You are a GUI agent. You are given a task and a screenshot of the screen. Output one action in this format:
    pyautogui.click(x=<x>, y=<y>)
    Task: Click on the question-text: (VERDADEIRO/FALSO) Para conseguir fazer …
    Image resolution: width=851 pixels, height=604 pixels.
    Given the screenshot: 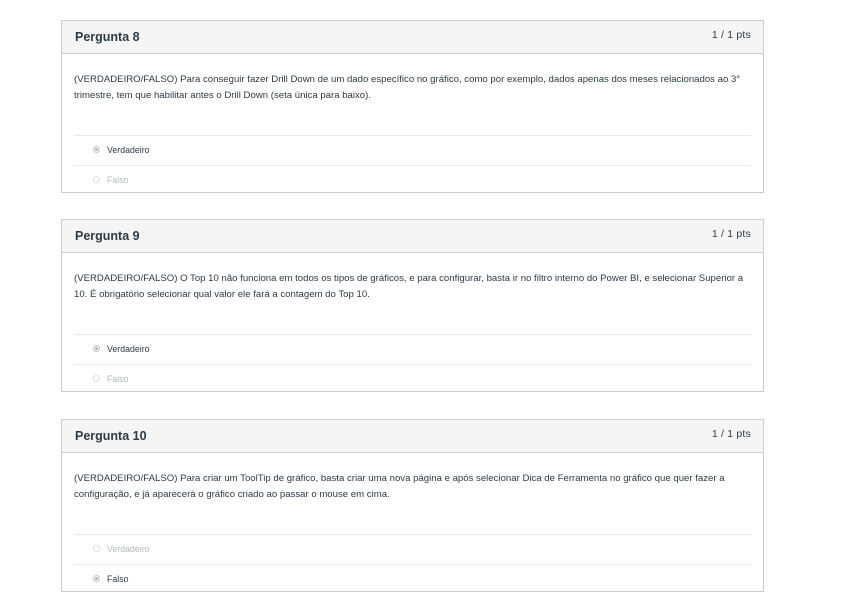 What is the action you would take?
    pyautogui.click(x=407, y=87)
    